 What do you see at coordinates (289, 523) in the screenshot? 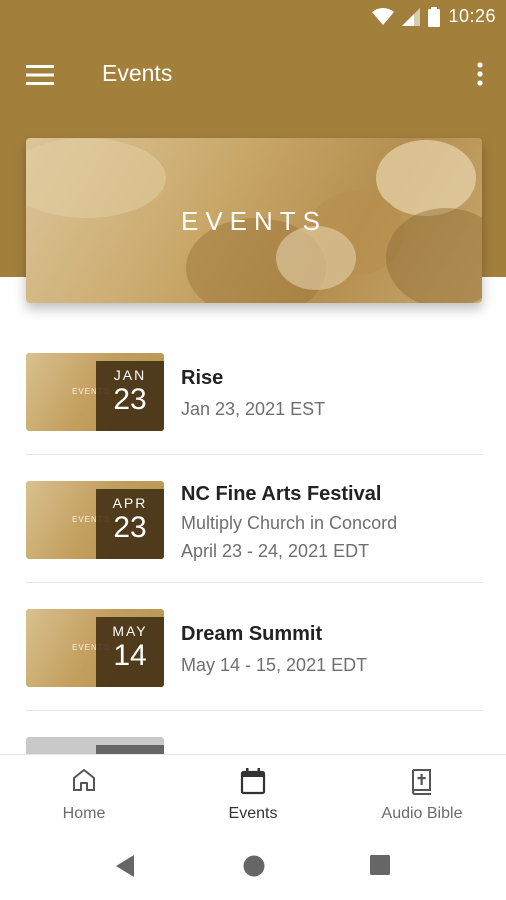
I see `event-location: Multiply Church in Concord` at bounding box center [289, 523].